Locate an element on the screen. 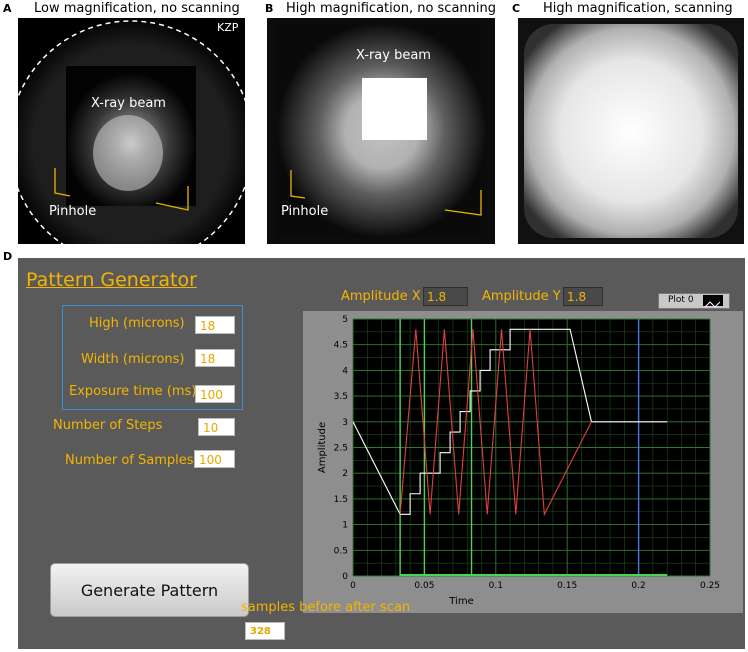 Image resolution: width=748 pixels, height=652 pixels. panel-d-letter: D is located at coordinates (8, 256).